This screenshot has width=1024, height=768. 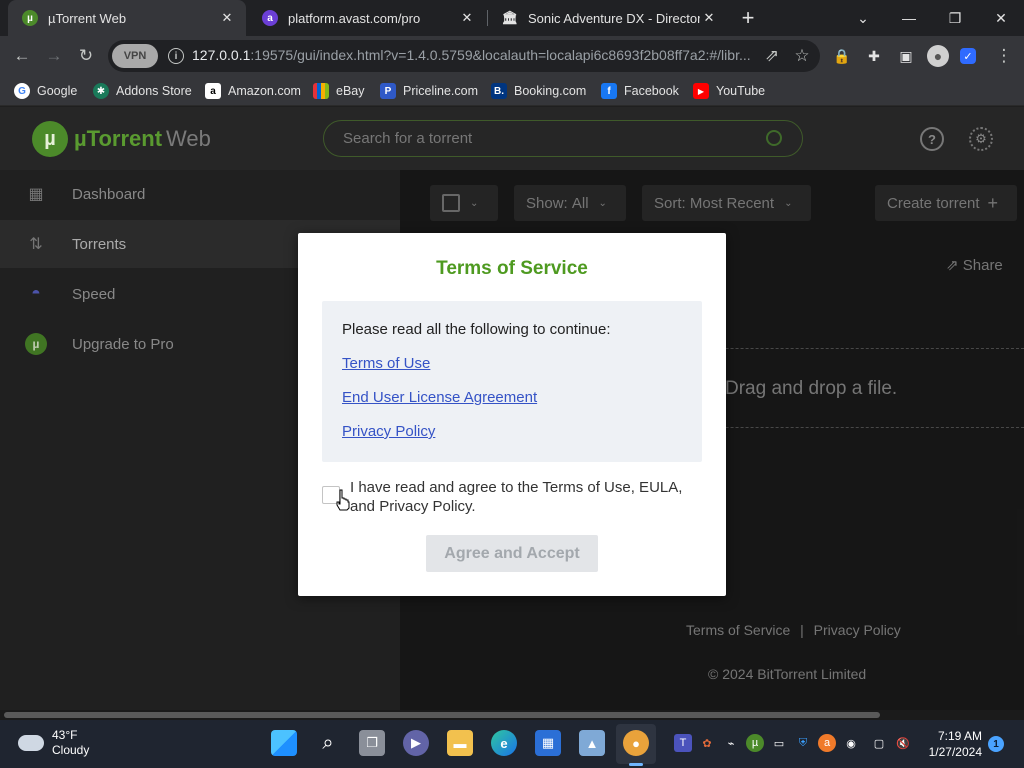 I want to click on modal-title: Terms of Service, so click(x=512, y=268).